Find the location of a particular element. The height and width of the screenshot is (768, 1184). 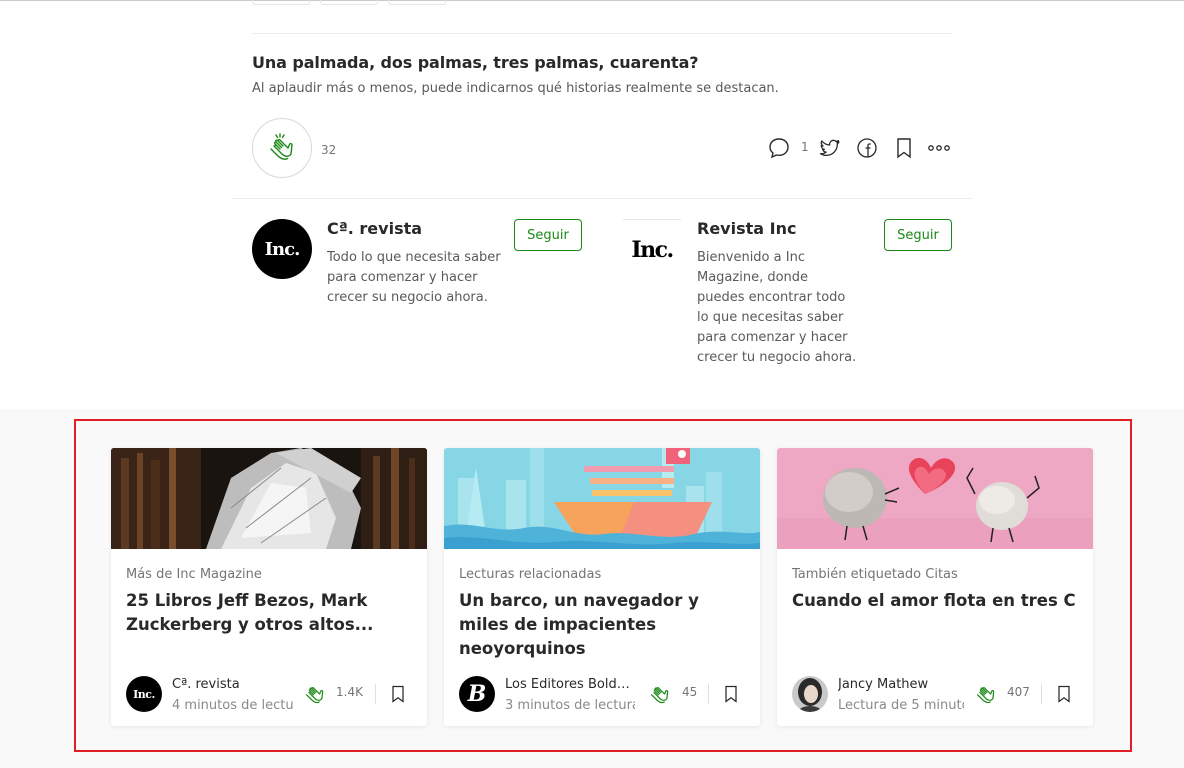

card-read-time: 4 minutos de lectura is located at coordinates (233, 705).